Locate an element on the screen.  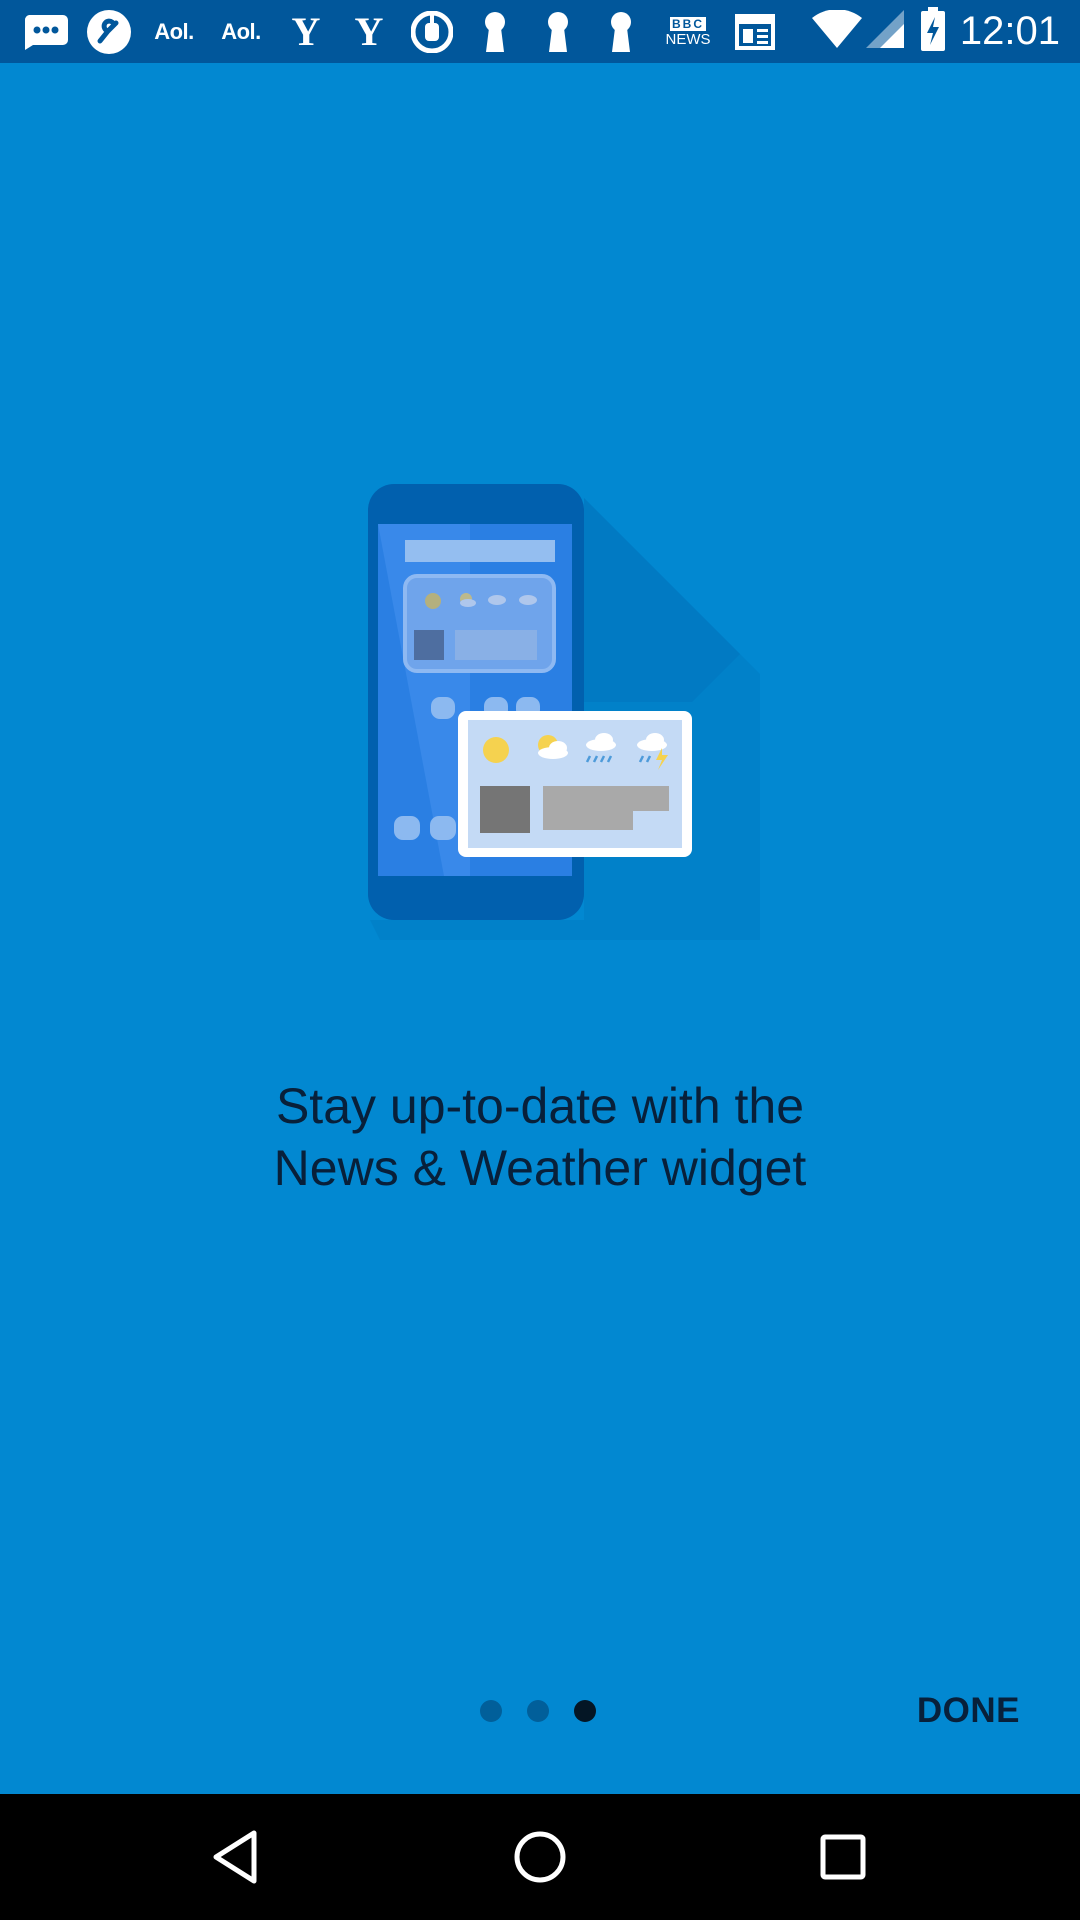
recents-button is located at coordinates (843, 1857).